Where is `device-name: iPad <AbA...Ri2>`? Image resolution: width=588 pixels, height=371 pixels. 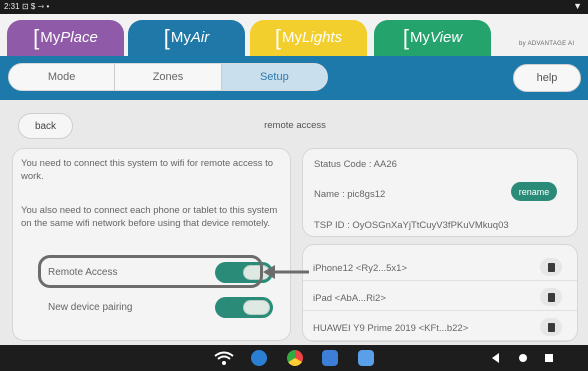 device-name: iPad <AbA...Ri2> is located at coordinates (349, 298).